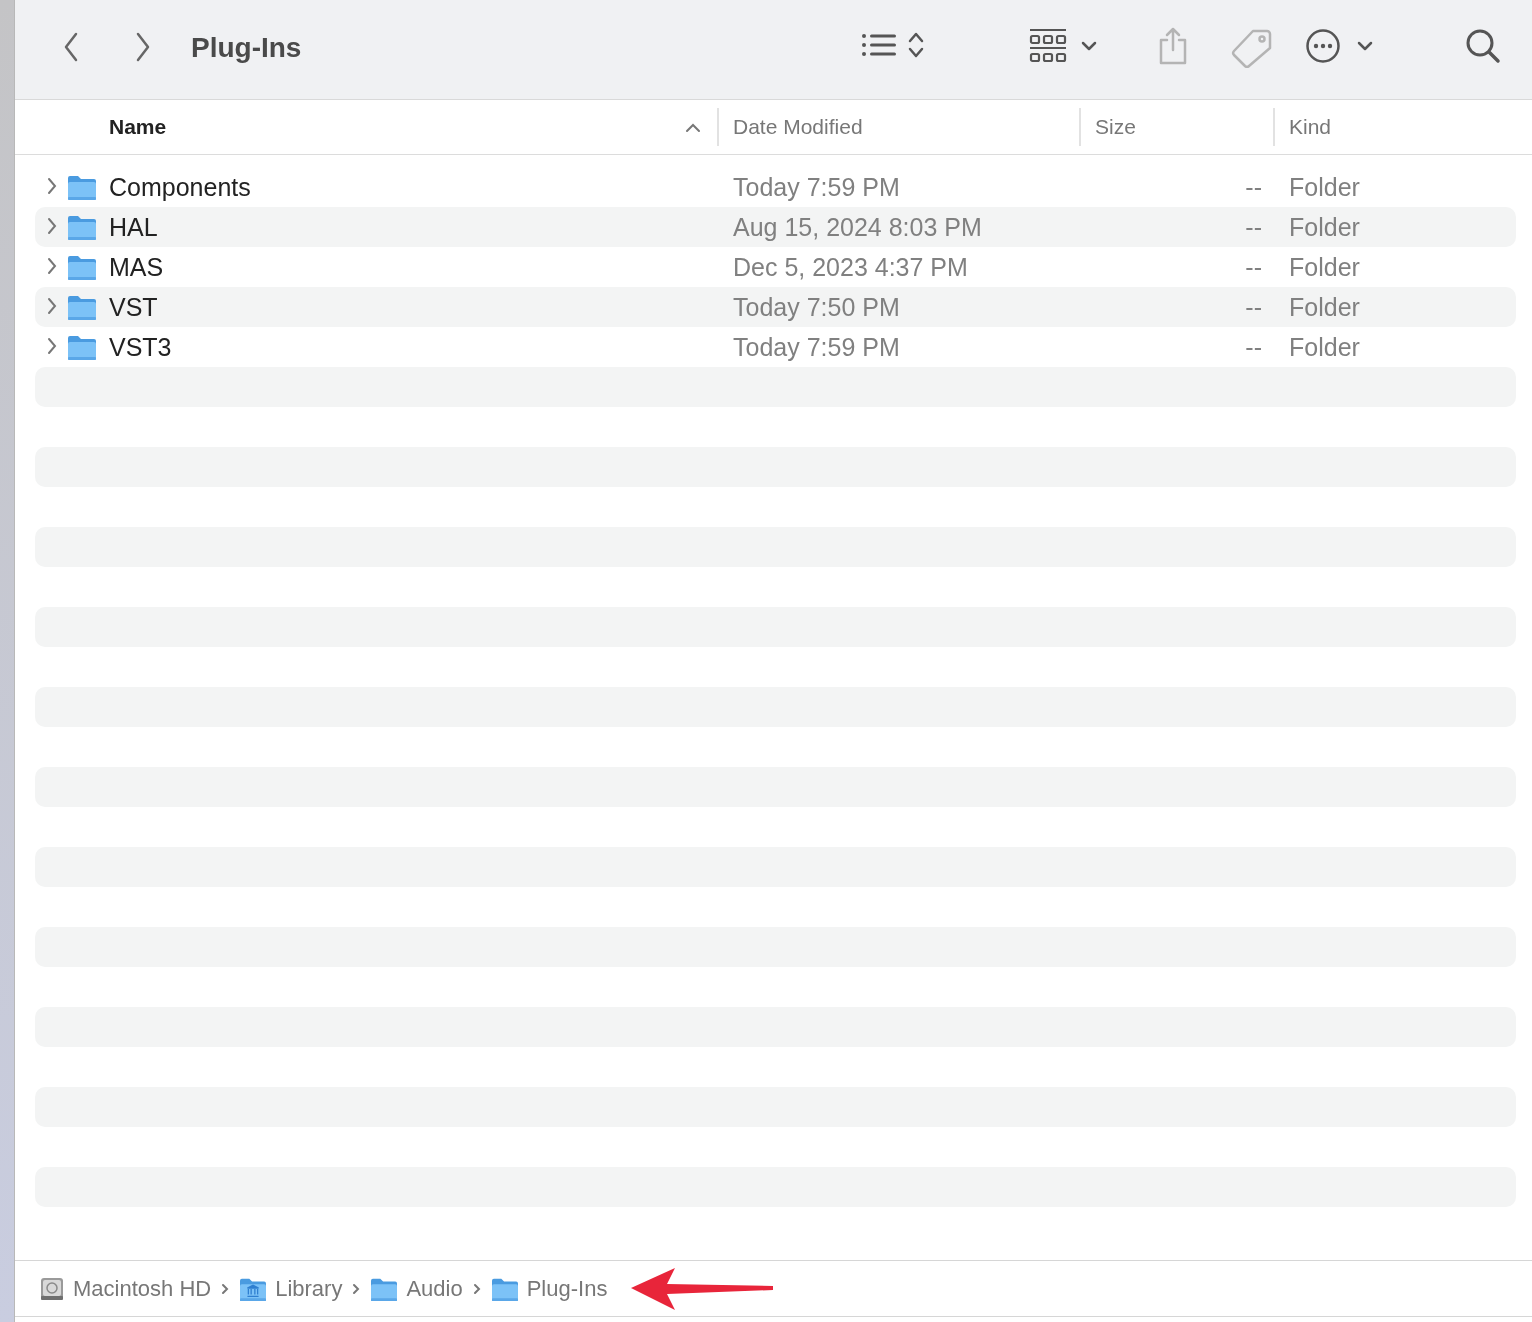  What do you see at coordinates (133, 307) in the screenshot?
I see `file-name: VST` at bounding box center [133, 307].